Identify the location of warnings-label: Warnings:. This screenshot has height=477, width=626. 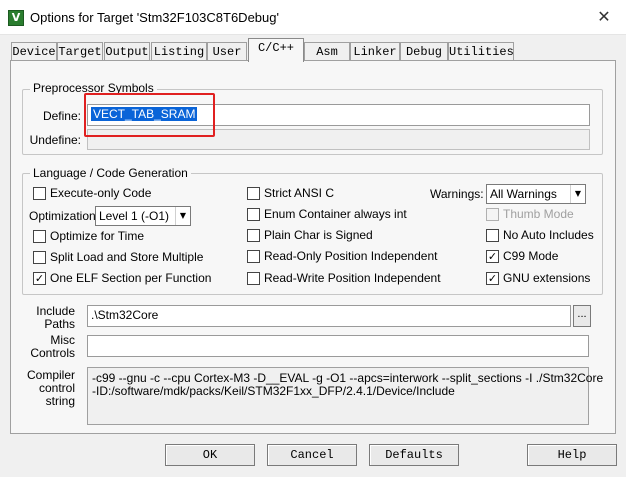
(457, 194).